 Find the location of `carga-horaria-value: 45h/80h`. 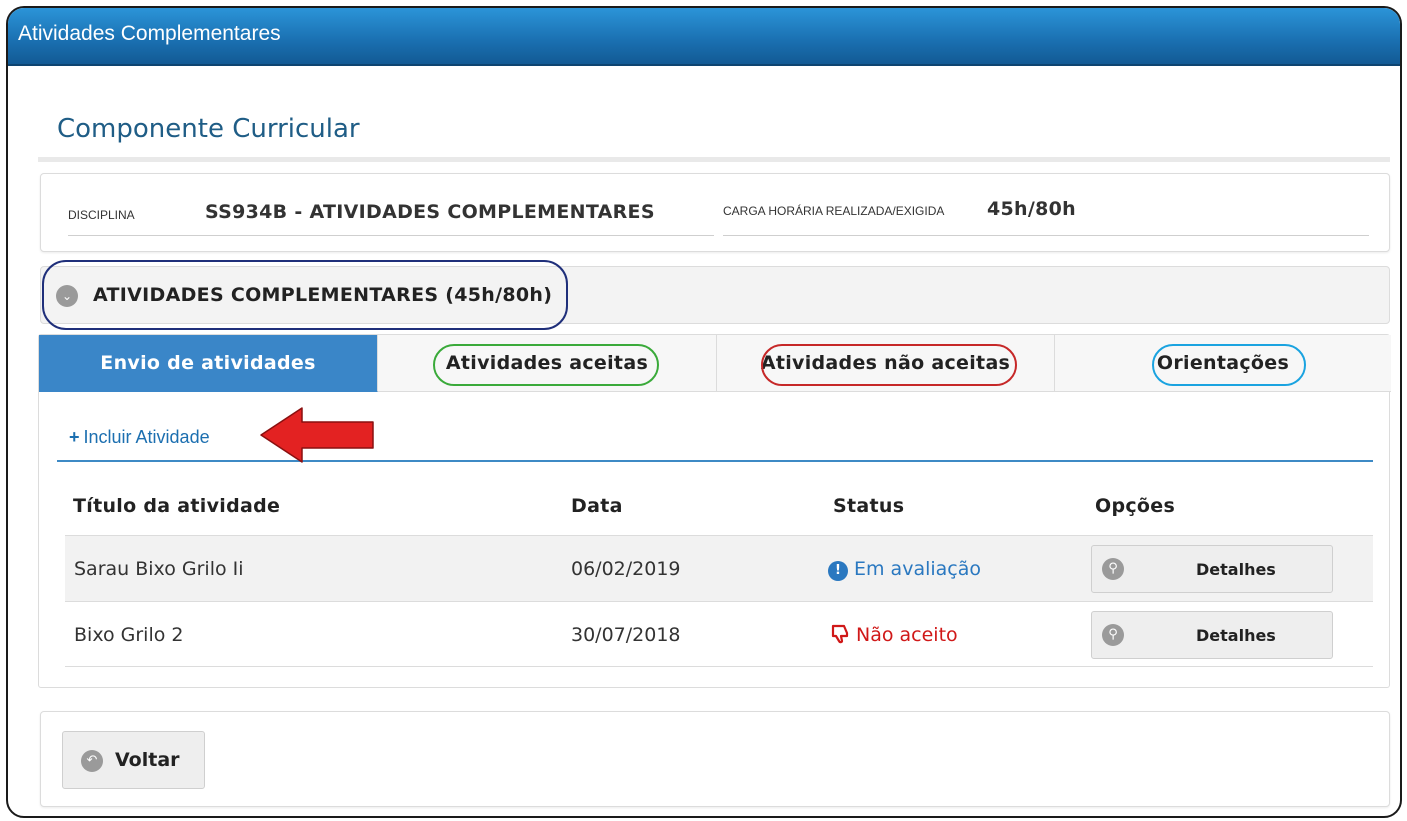

carga-horaria-value: 45h/80h is located at coordinates (1031, 209).